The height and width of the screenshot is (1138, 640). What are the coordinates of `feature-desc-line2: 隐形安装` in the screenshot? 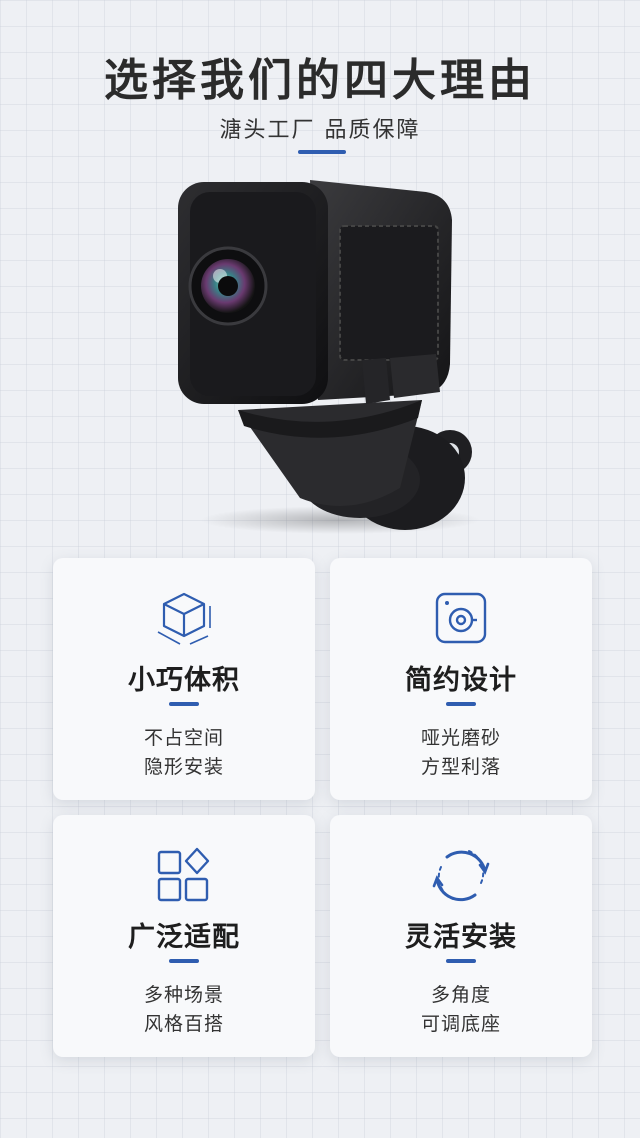 It's located at (183, 767).